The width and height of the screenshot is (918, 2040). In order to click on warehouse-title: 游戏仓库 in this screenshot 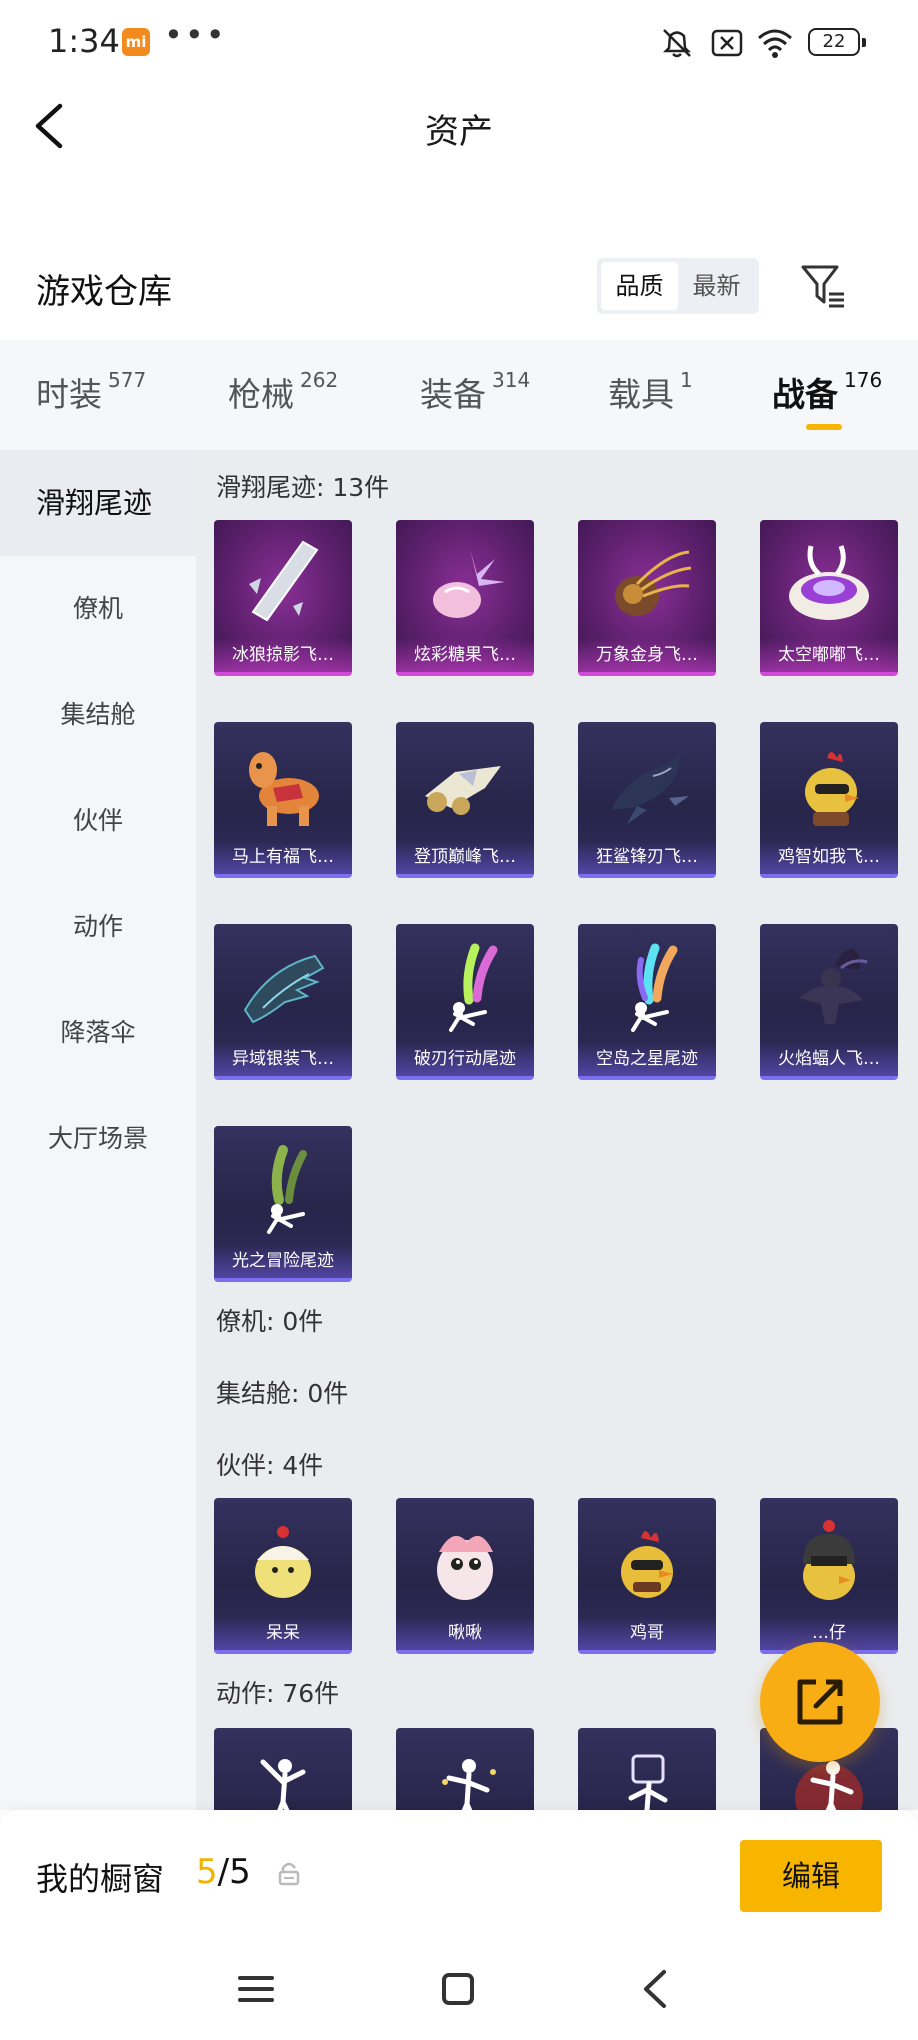, I will do `click(104, 292)`.